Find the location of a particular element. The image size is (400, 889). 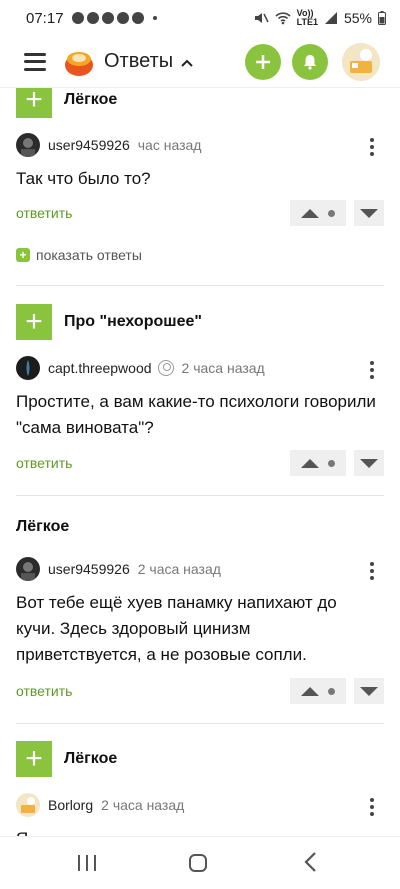

system-nav-bar is located at coordinates (200, 862).